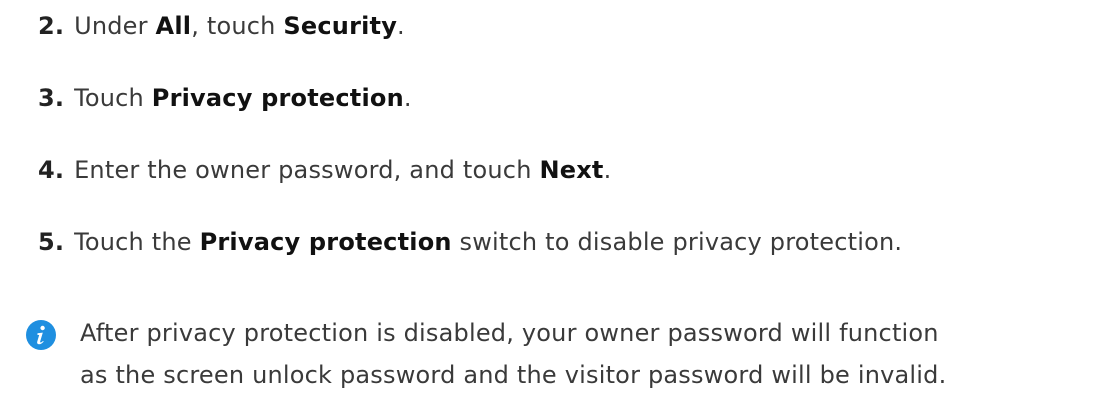 The image size is (1094, 402). I want to click on step-number: 5., so click(51, 242).